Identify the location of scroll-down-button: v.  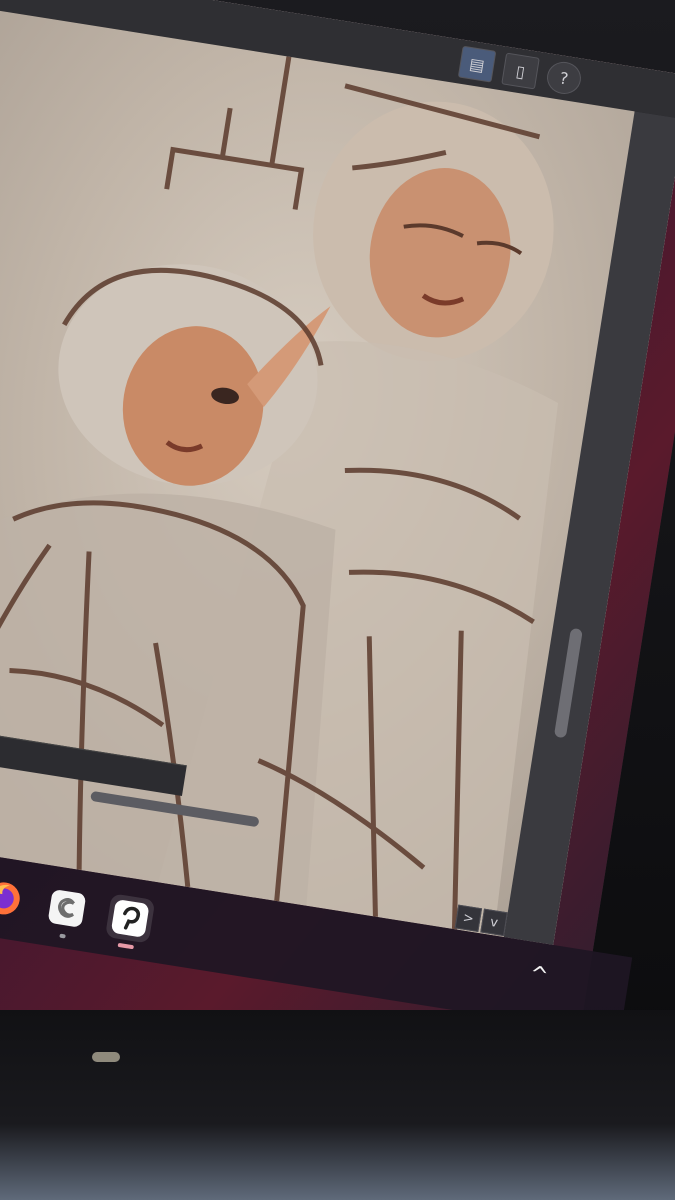
(494, 922).